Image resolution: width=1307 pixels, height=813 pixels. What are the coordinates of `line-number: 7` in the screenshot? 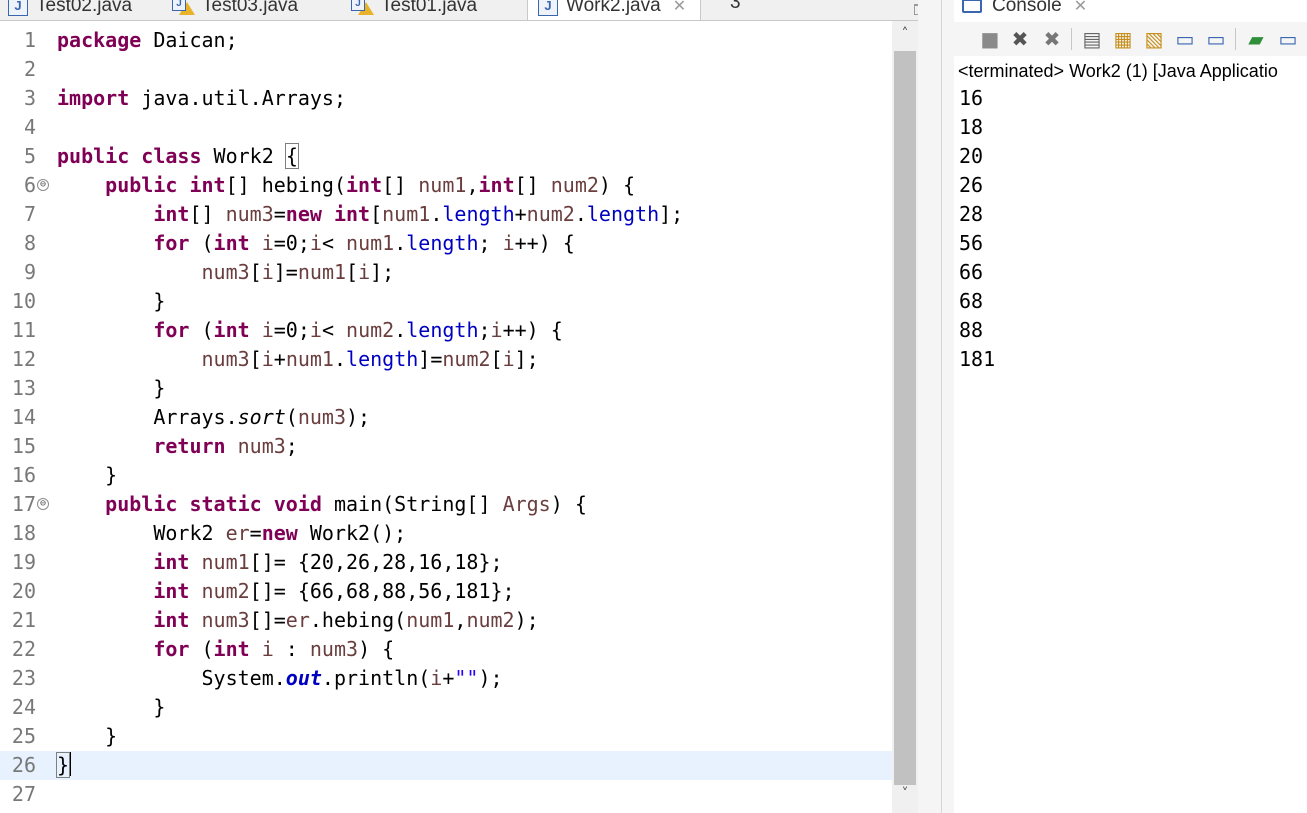 It's located at (29, 214).